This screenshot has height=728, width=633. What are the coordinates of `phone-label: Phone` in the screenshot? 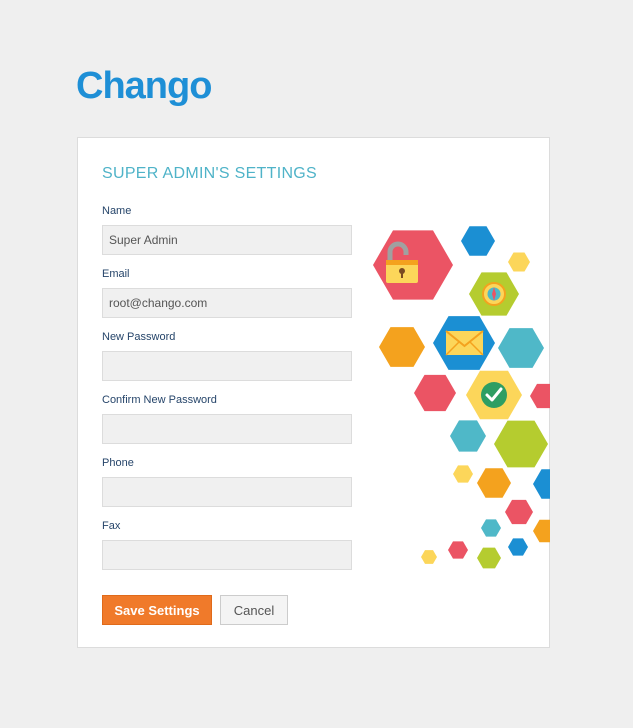 It's located at (118, 463).